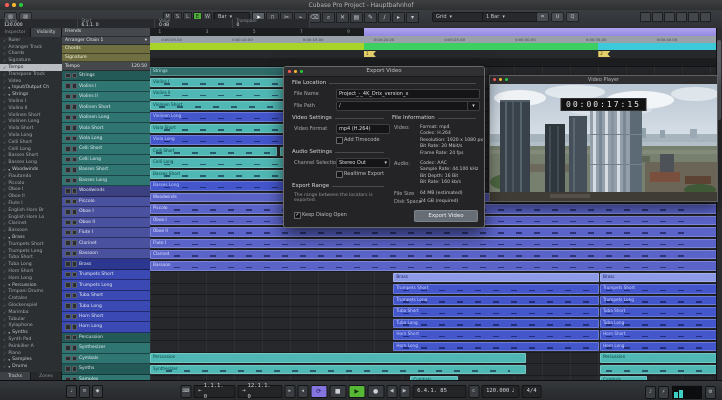 Image resolution: width=722 pixels, height=400 pixels. I want to click on track-header-violins-i: Violins I, so click(106, 86).